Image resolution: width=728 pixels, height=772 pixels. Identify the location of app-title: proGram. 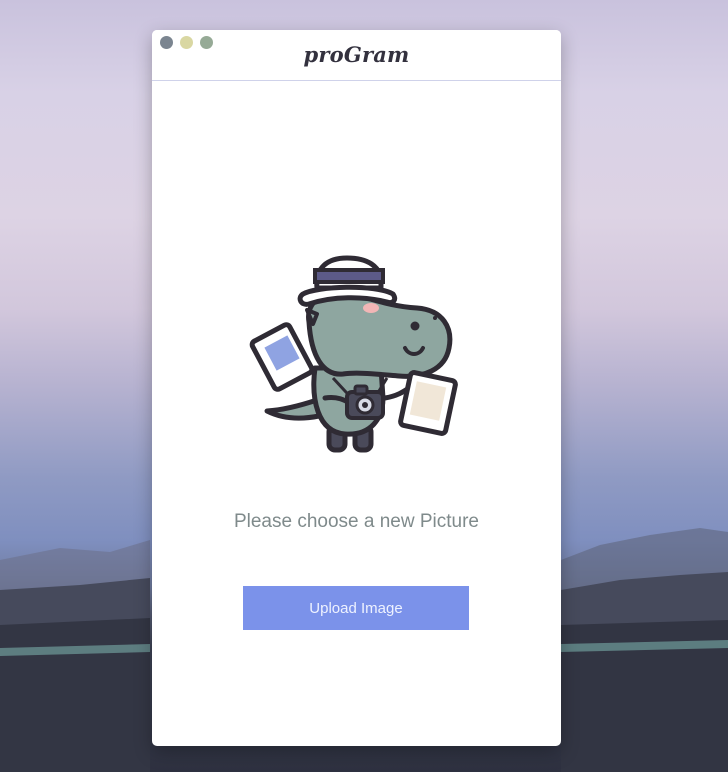
(356, 54).